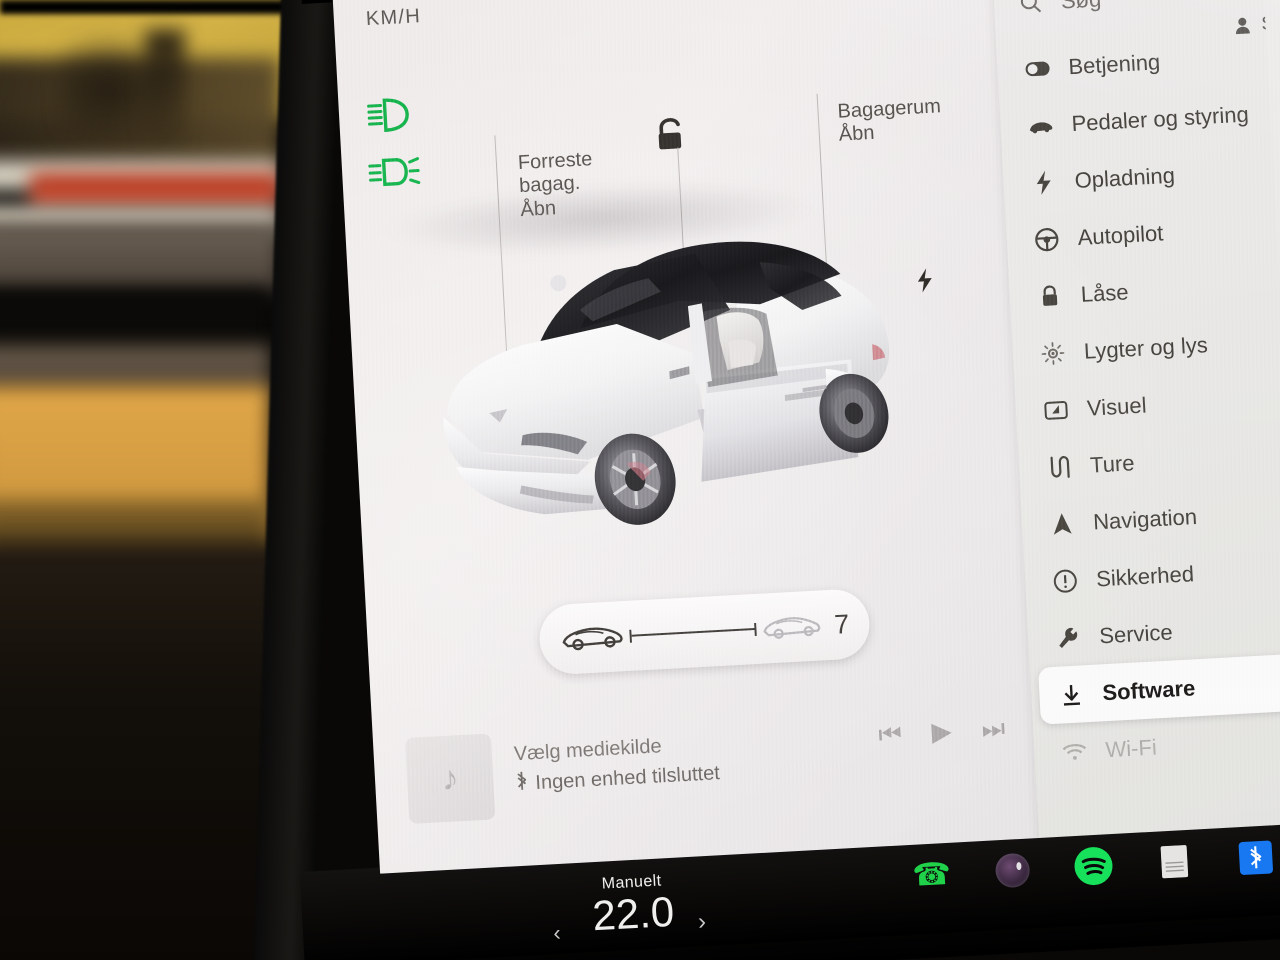  Describe the element at coordinates (1174, 862) in the screenshot. I see `radio-app-icon` at that location.